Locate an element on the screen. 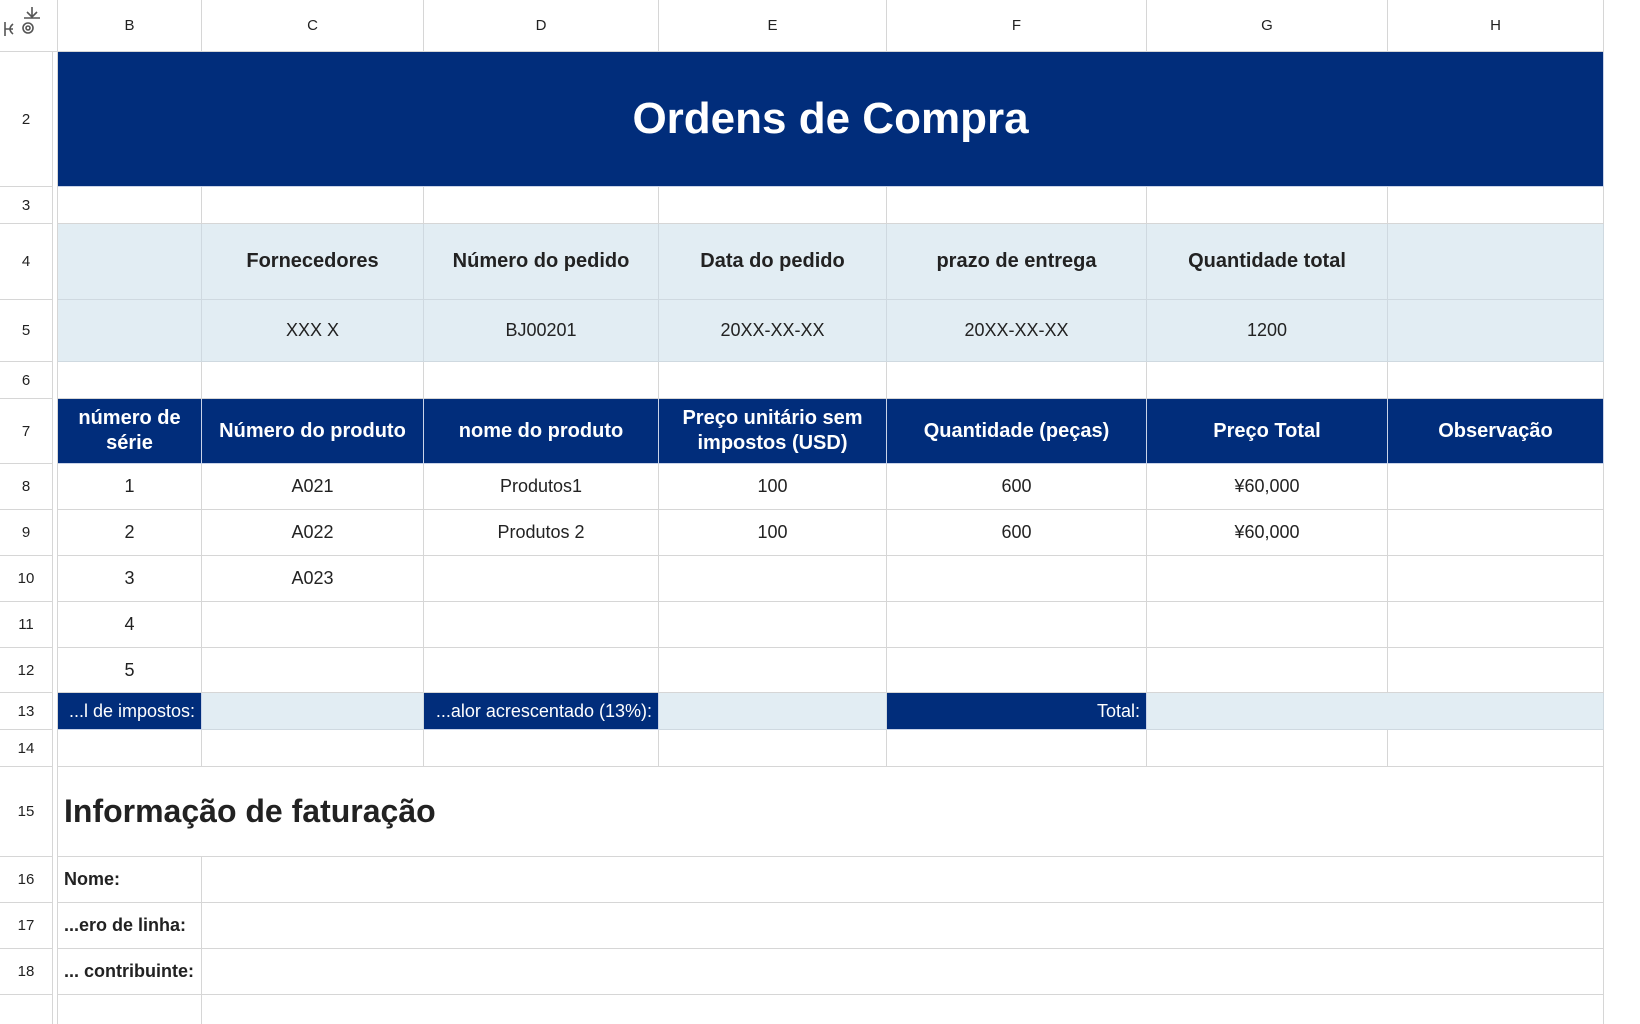 The width and height of the screenshot is (1640, 1024). freeze-panes-icon is located at coordinates (22, 24).